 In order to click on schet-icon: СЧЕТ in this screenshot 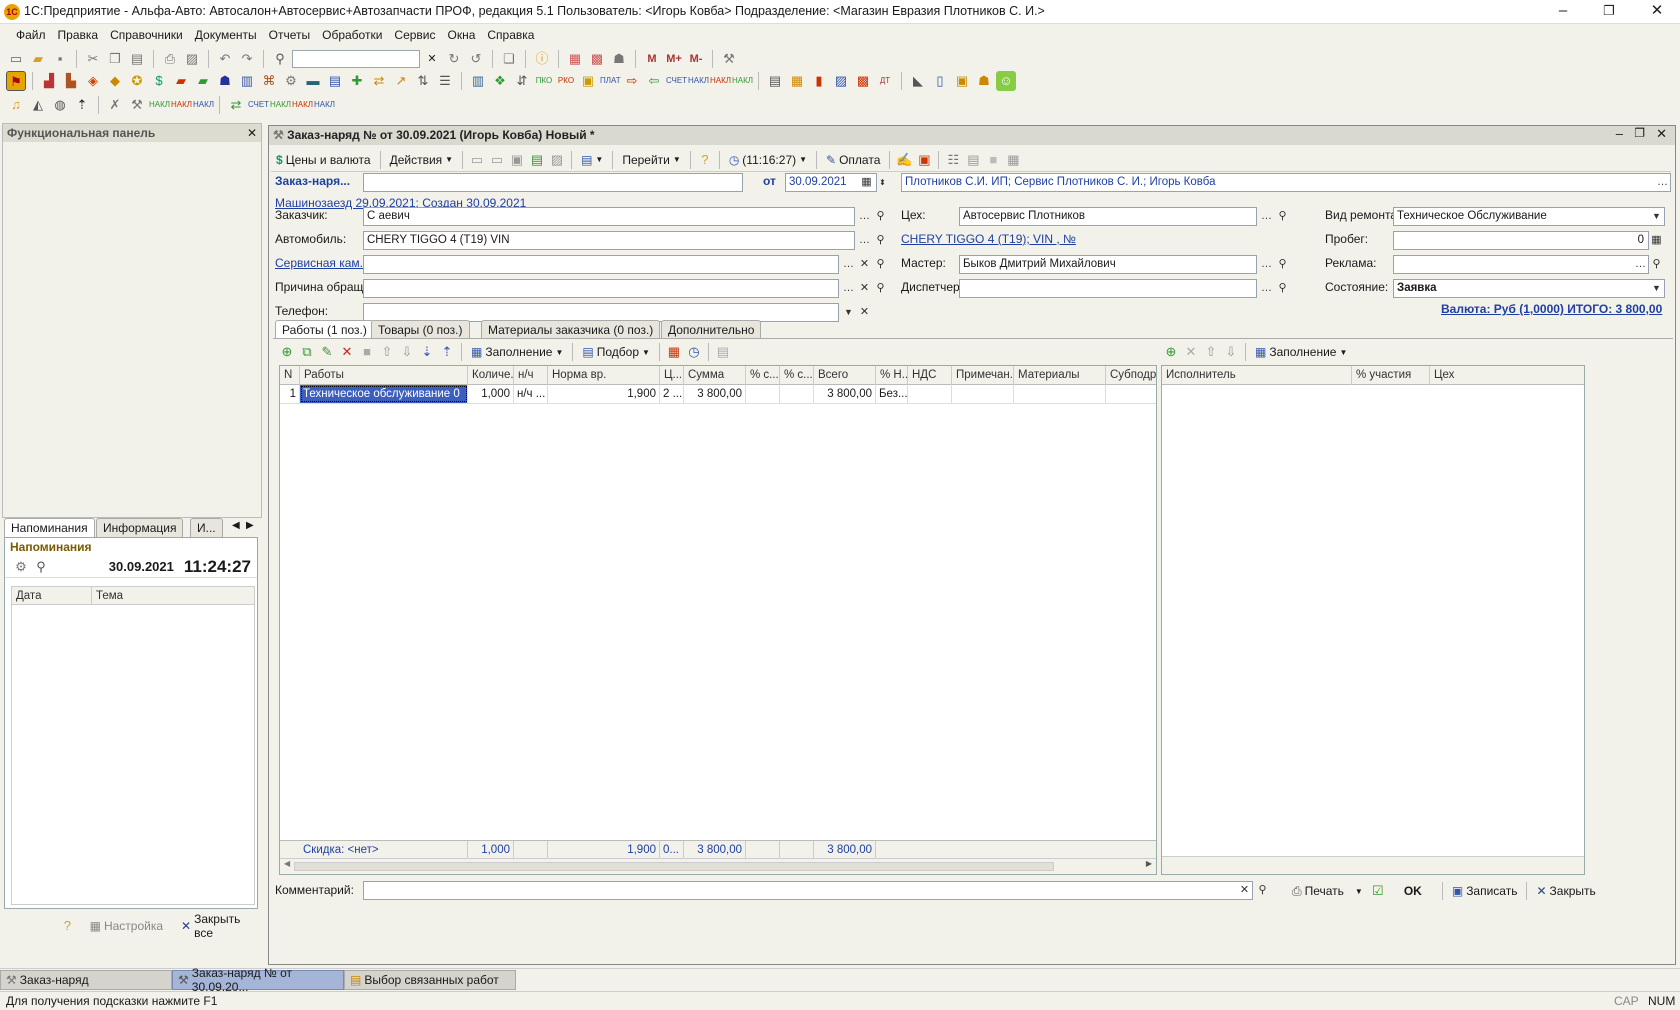, I will do `click(258, 105)`.